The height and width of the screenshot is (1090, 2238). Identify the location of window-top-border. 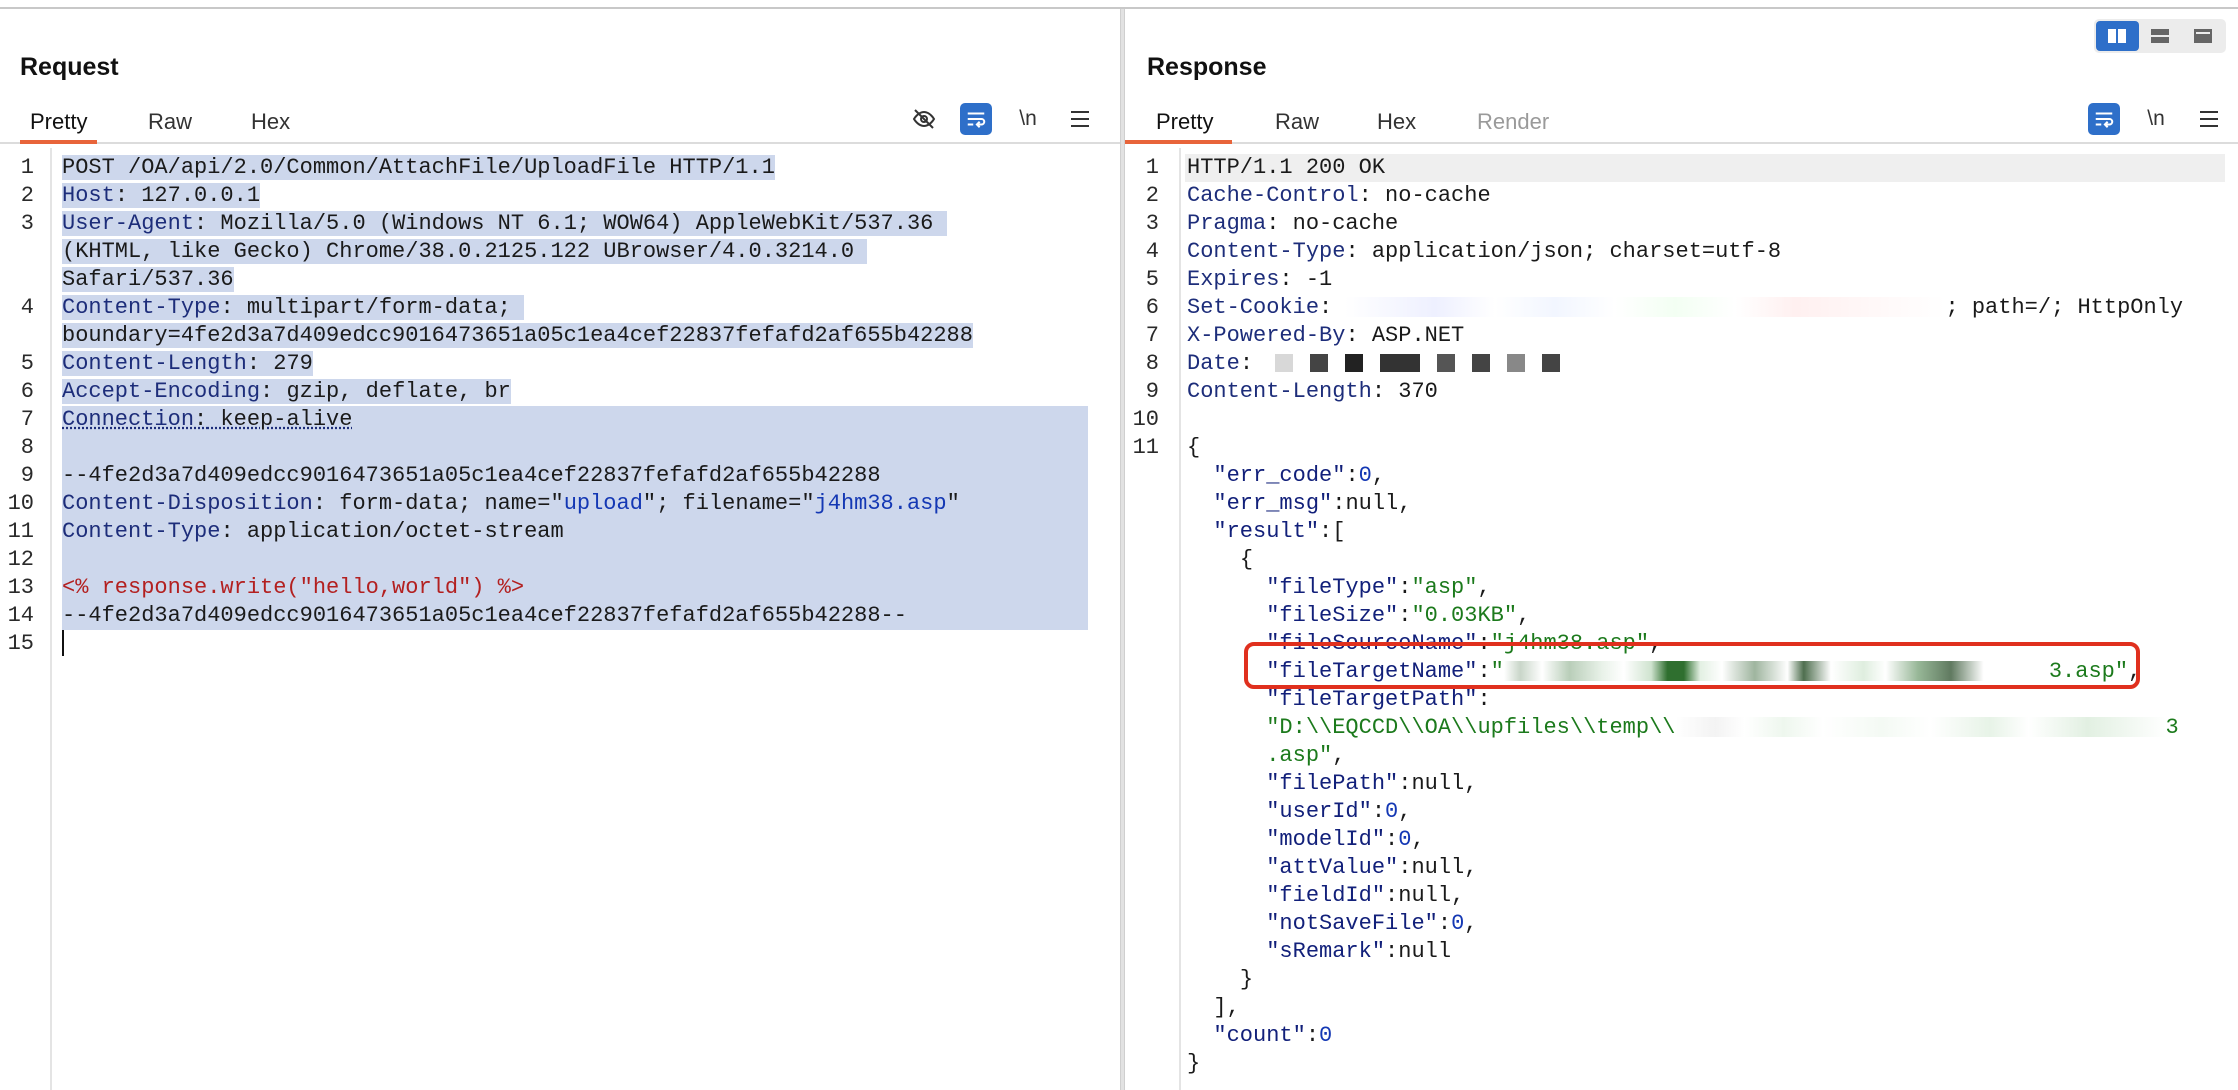
(1119, 4).